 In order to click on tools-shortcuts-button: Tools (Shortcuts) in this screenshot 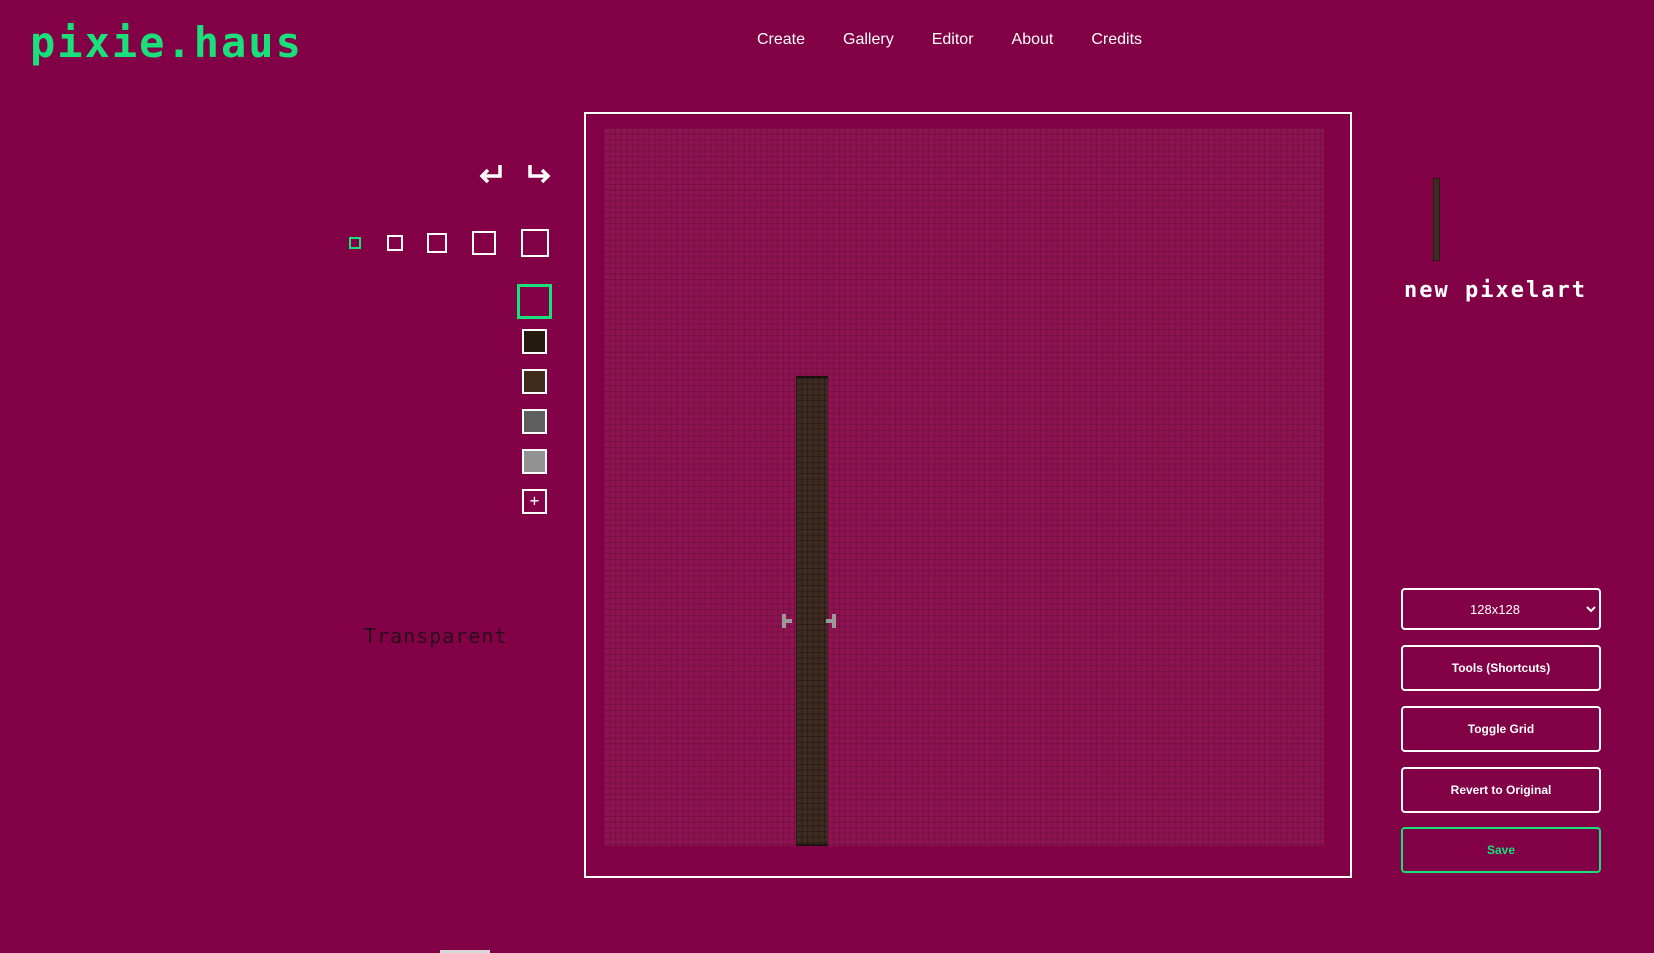, I will do `click(1501, 668)`.